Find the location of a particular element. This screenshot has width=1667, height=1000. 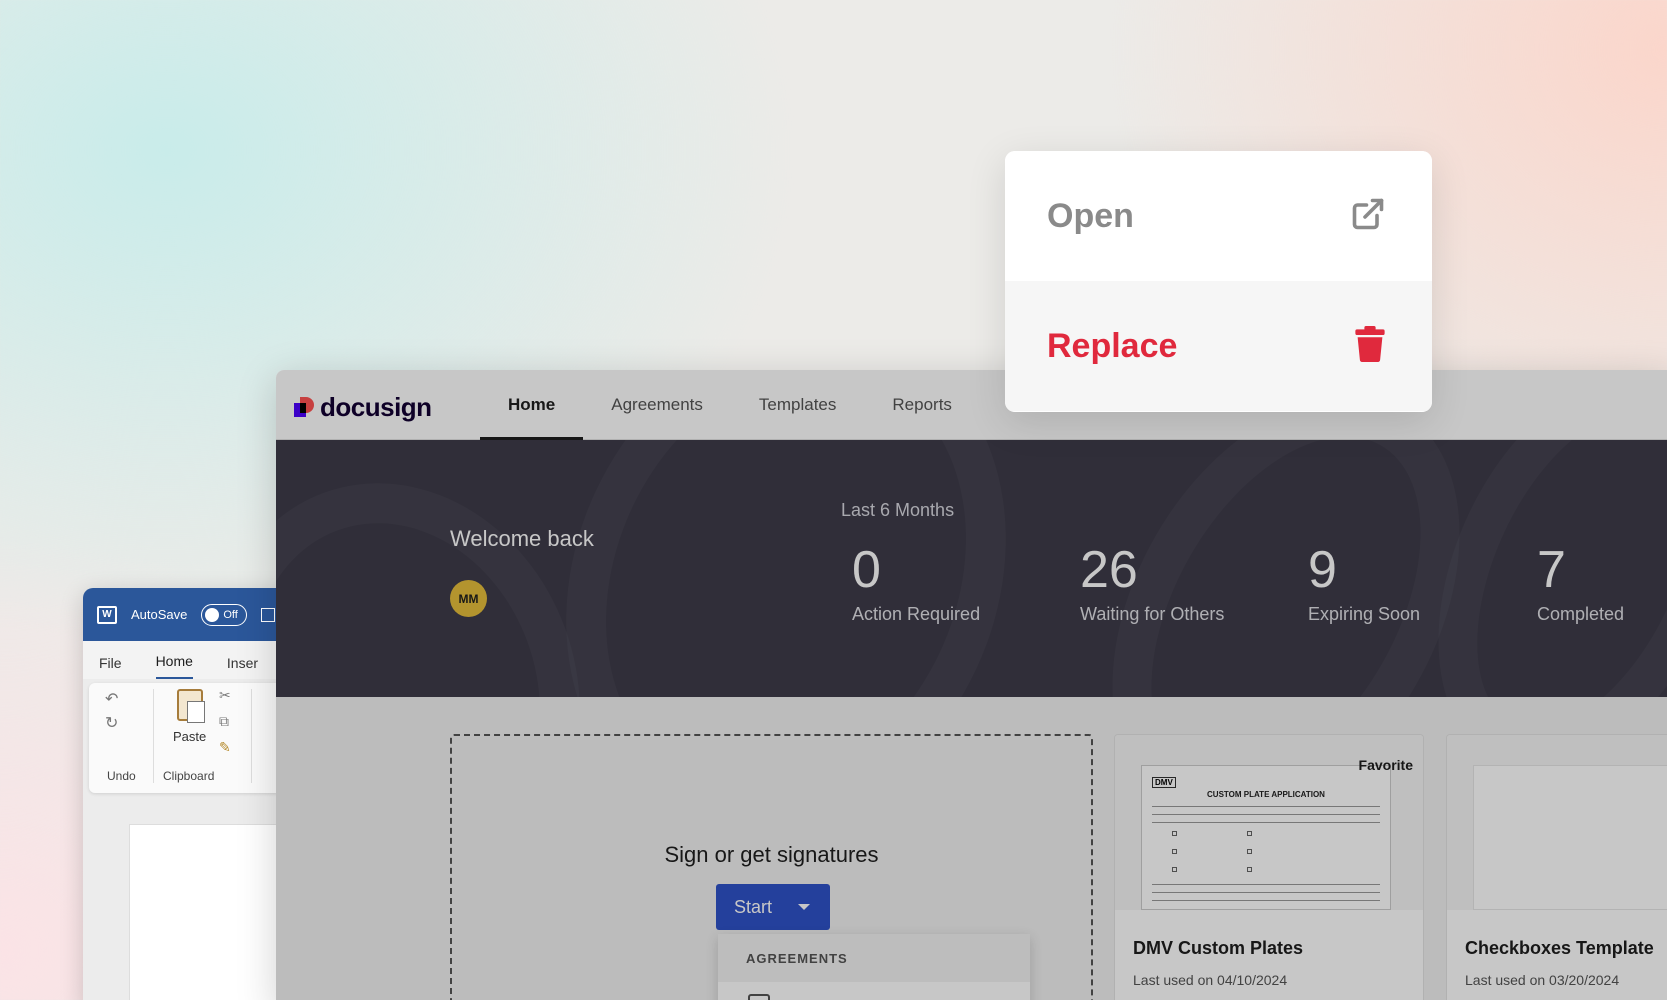

undo-group-label: Undo is located at coordinates (121, 776).